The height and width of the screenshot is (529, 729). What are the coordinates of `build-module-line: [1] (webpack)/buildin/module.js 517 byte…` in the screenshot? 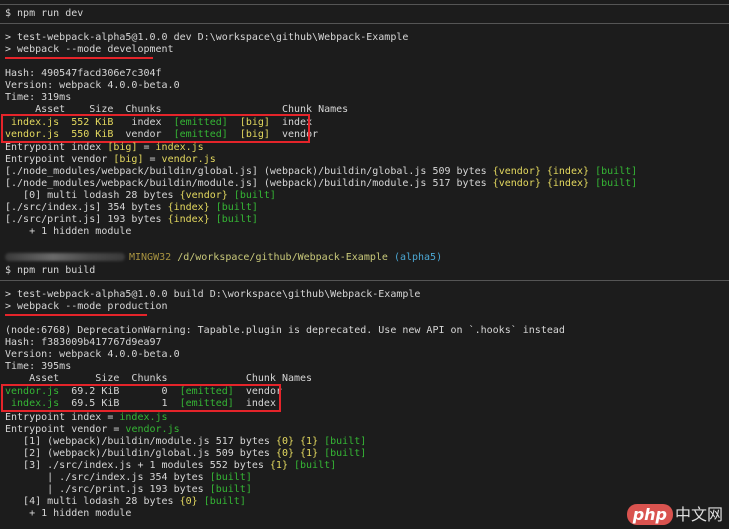 It's located at (186, 441).